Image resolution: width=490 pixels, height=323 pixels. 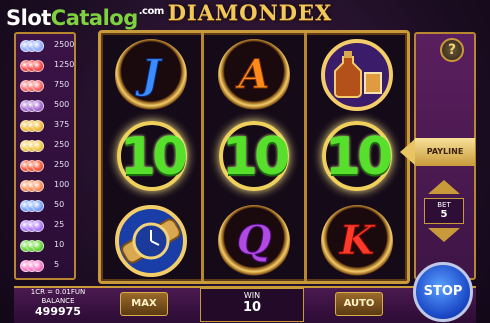 I want to click on win-display: WIN 10, so click(x=252, y=305).